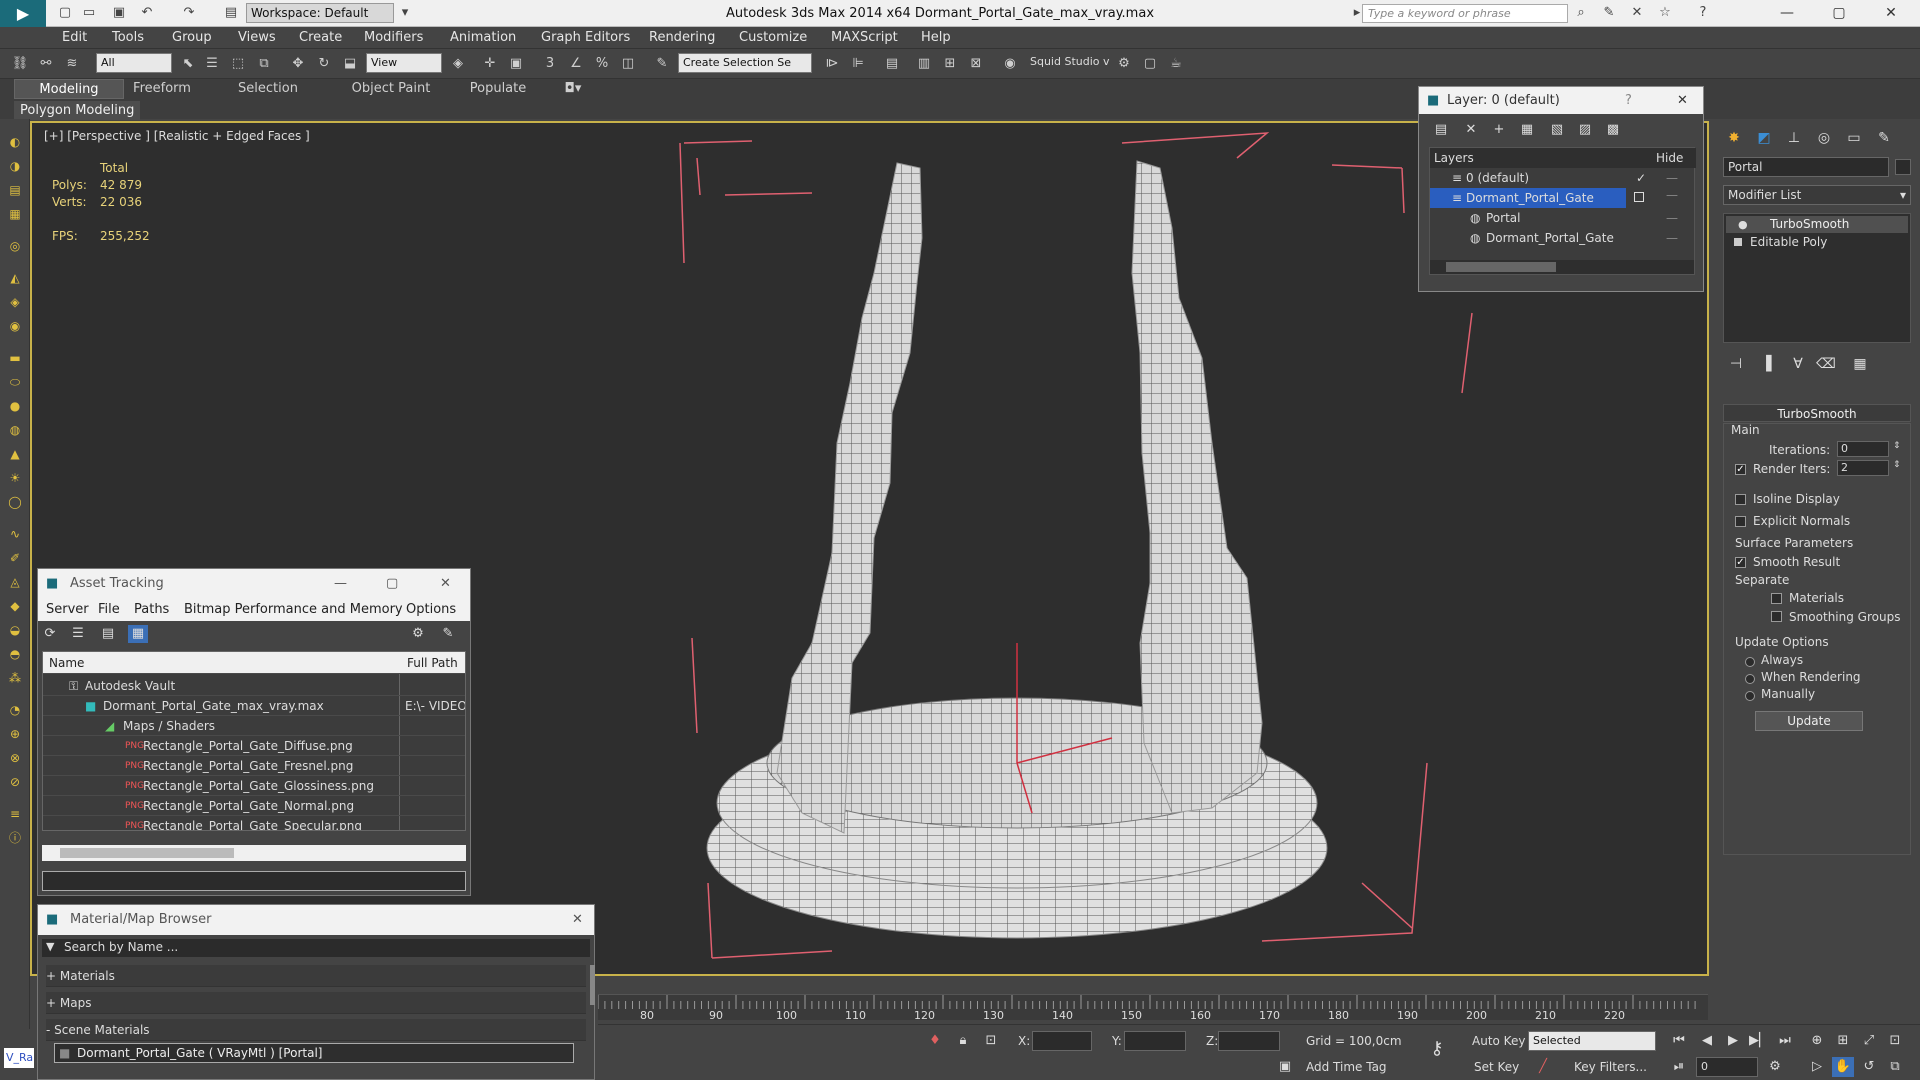  Describe the element at coordinates (238, 64) in the screenshot. I see `rect-selection-icon: ⬚` at that location.